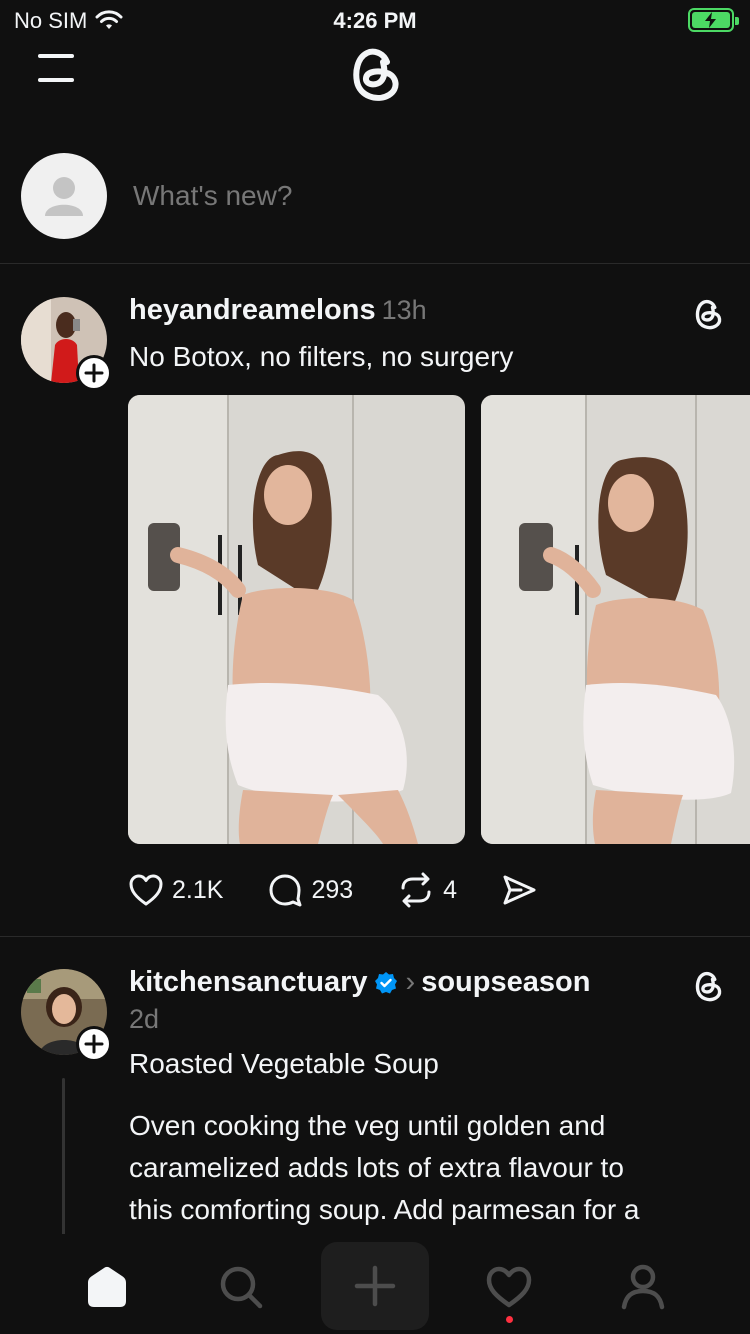 This screenshot has height=1334, width=750. I want to click on tab-activity, so click(509, 1287).